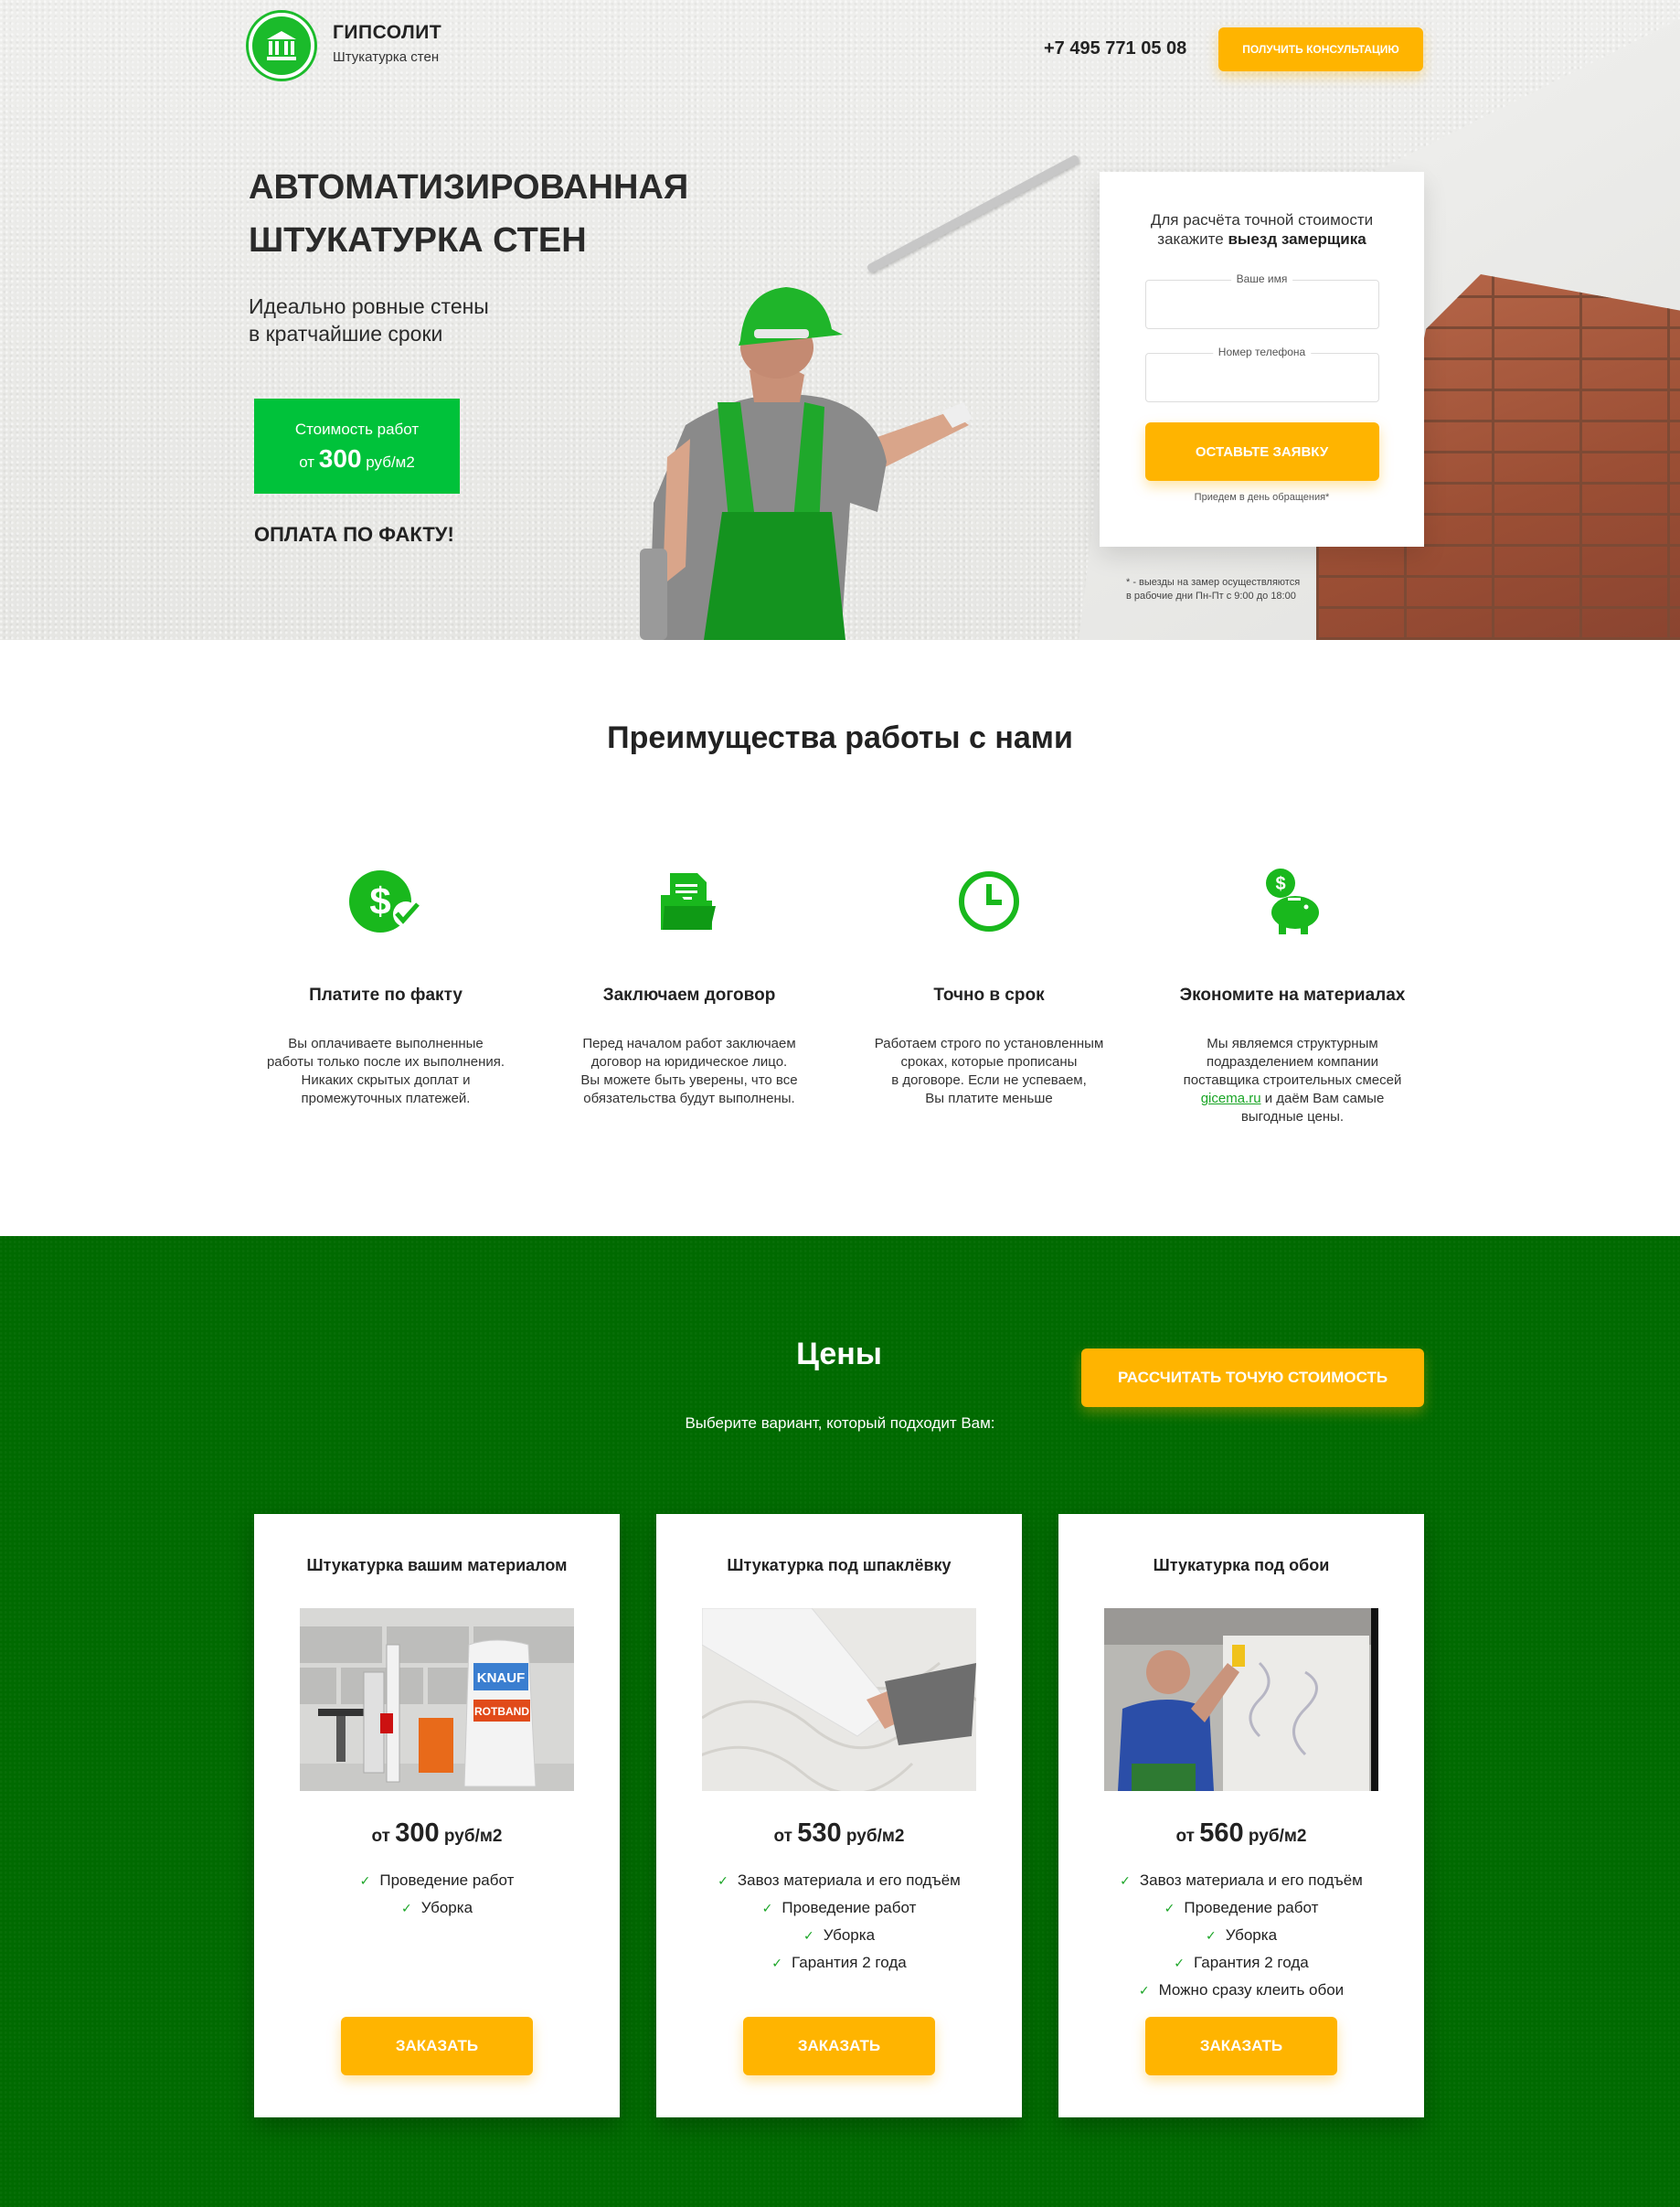  What do you see at coordinates (1262, 452) in the screenshot?
I see `submit-request-button: ОСТАВЬТЕ ЗАЯВКУ` at bounding box center [1262, 452].